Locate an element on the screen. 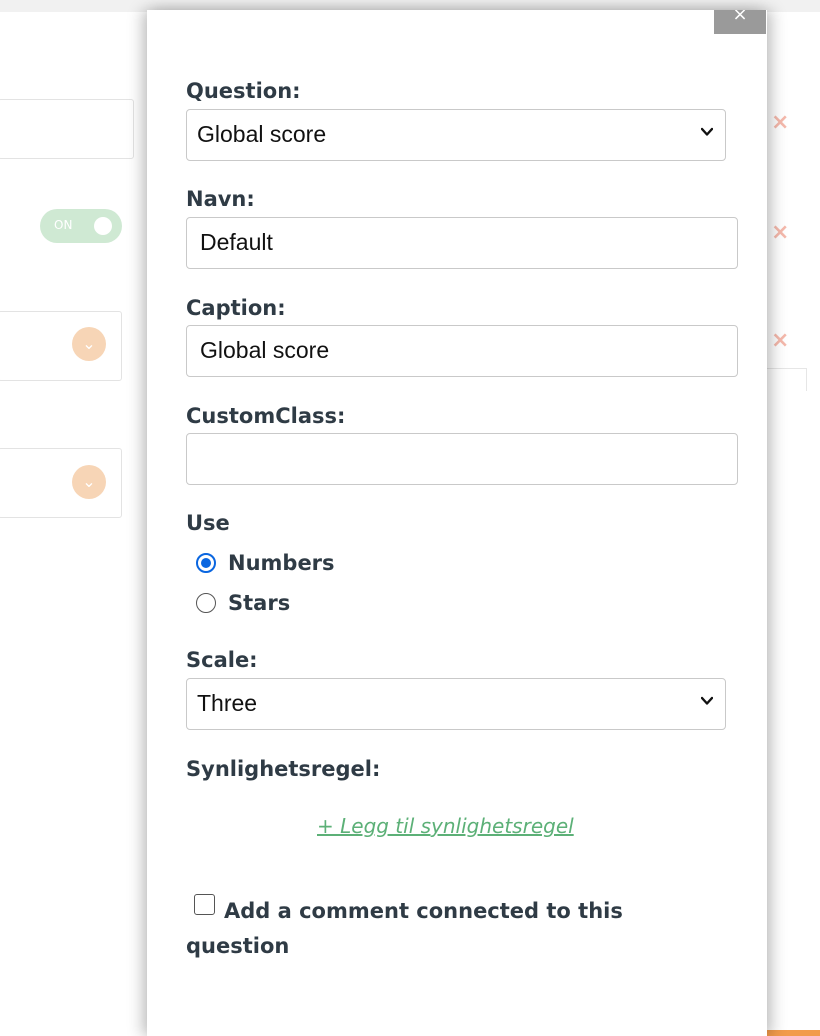  question-label: Question: is located at coordinates (243, 91).